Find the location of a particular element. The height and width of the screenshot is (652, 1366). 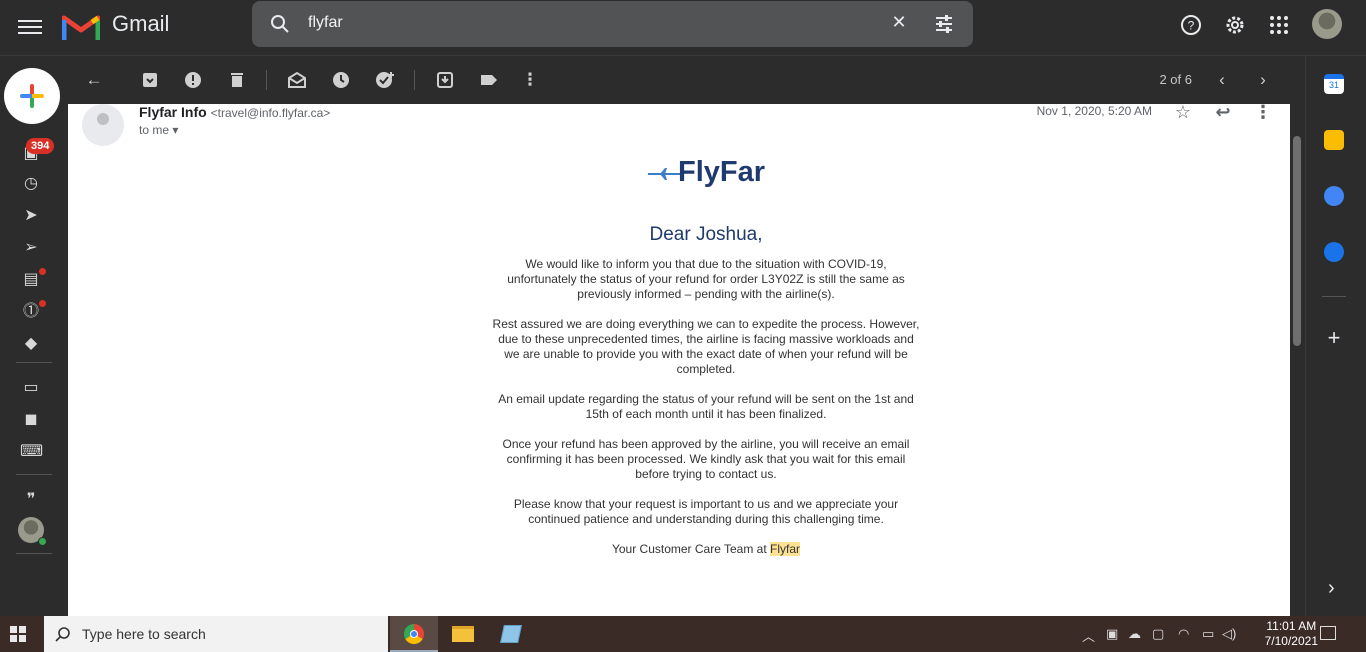

search-options-icon is located at coordinates (944, 24).